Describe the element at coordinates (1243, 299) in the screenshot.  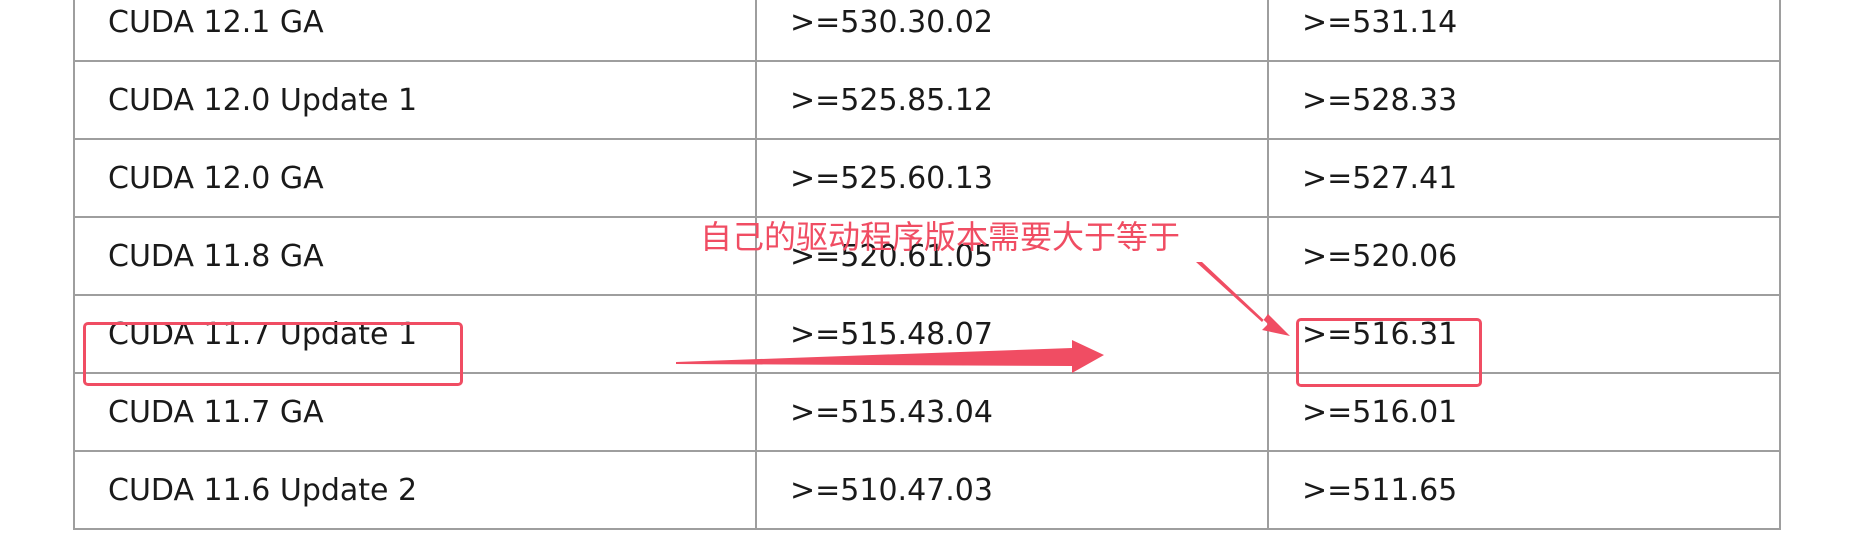
I see `arrow-down-right-icon` at that location.